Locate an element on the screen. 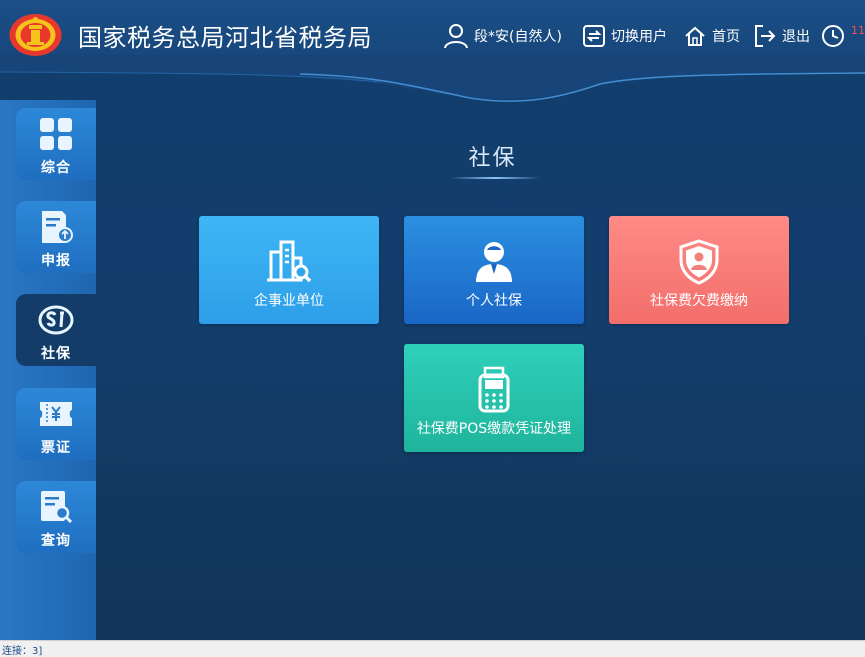 The image size is (865, 657). tax-bureau-emblem-icon is located at coordinates (35, 35).